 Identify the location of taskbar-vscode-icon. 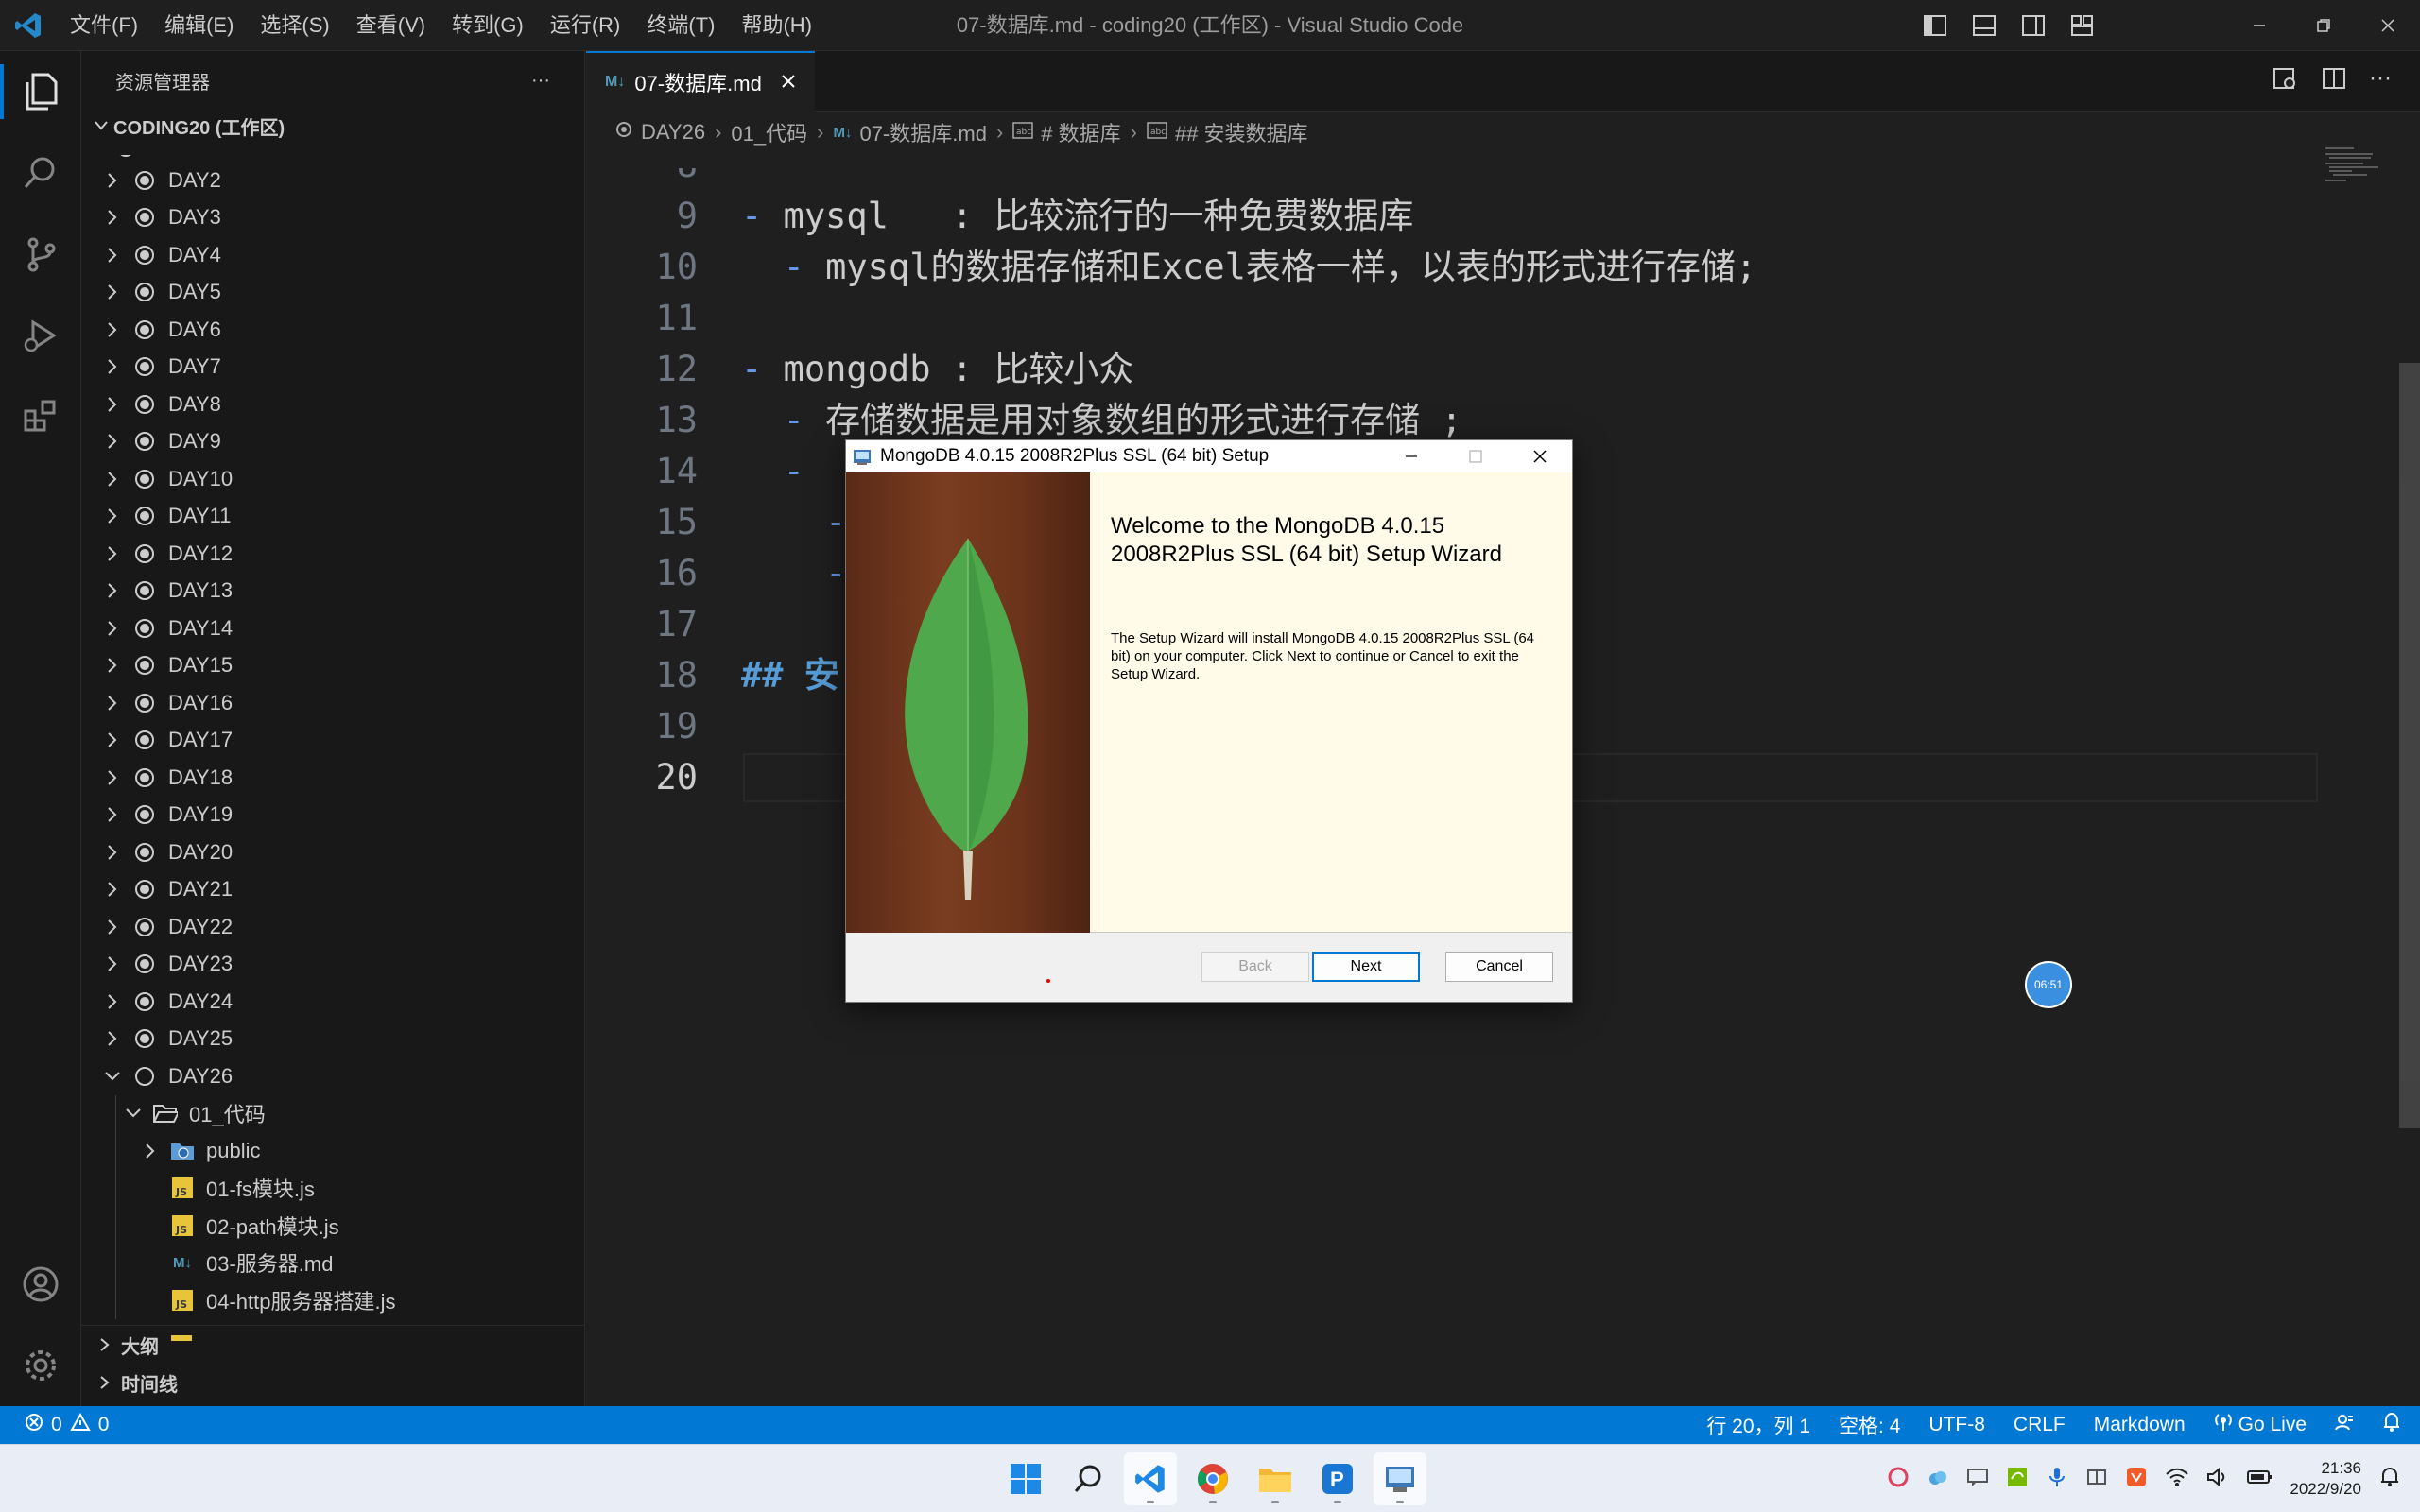
(1150, 1478).